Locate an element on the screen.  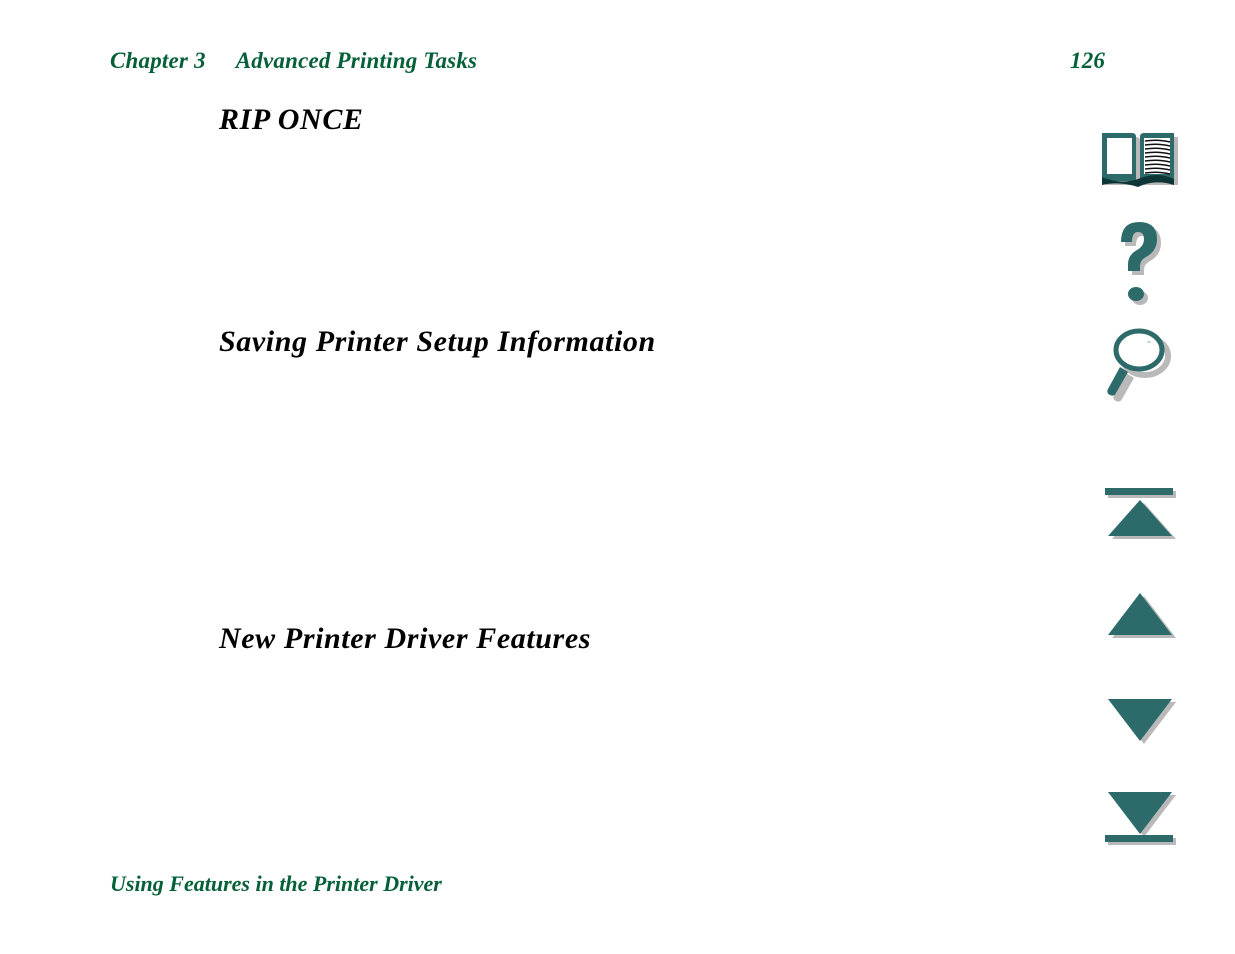
help-button is located at coordinates (1140, 265).